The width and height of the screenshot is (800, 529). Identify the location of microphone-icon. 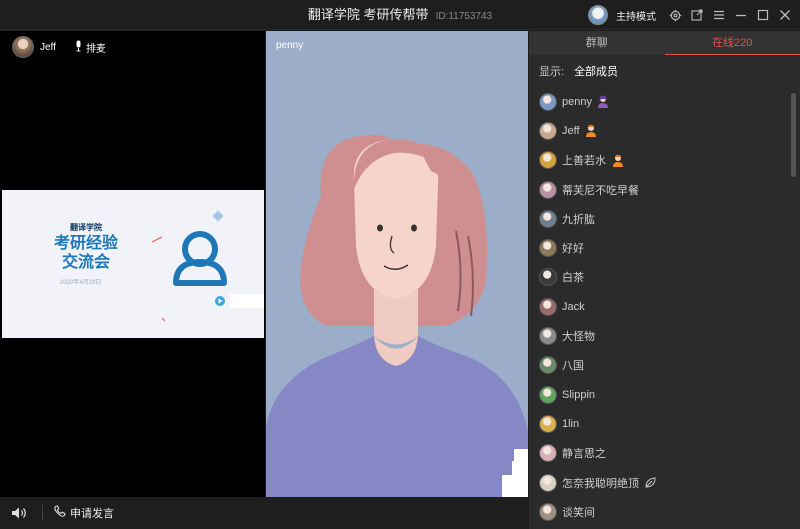
(78, 47).